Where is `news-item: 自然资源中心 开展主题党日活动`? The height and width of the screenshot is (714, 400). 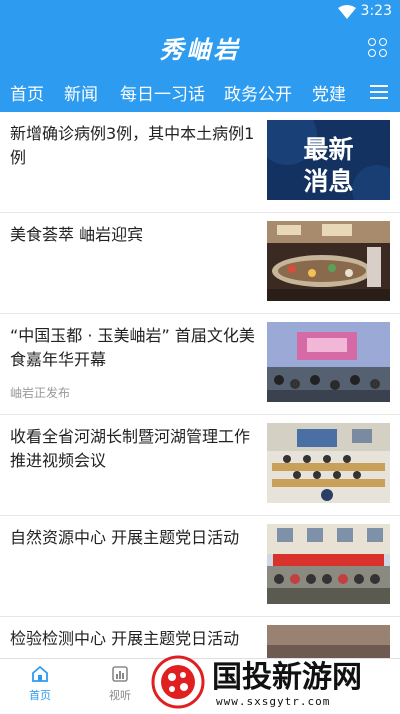 news-item: 自然资源中心 开展主题党日活动 is located at coordinates (200, 566).